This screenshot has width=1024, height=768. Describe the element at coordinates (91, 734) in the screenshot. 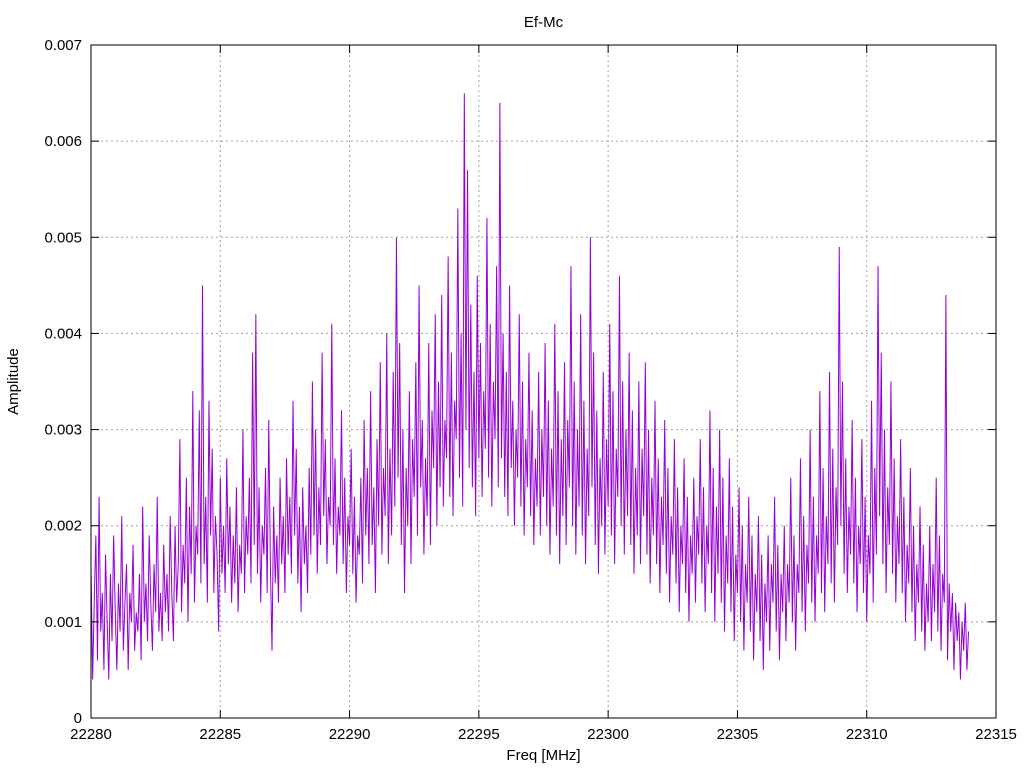

I see `x-tick-label: 22280` at that location.